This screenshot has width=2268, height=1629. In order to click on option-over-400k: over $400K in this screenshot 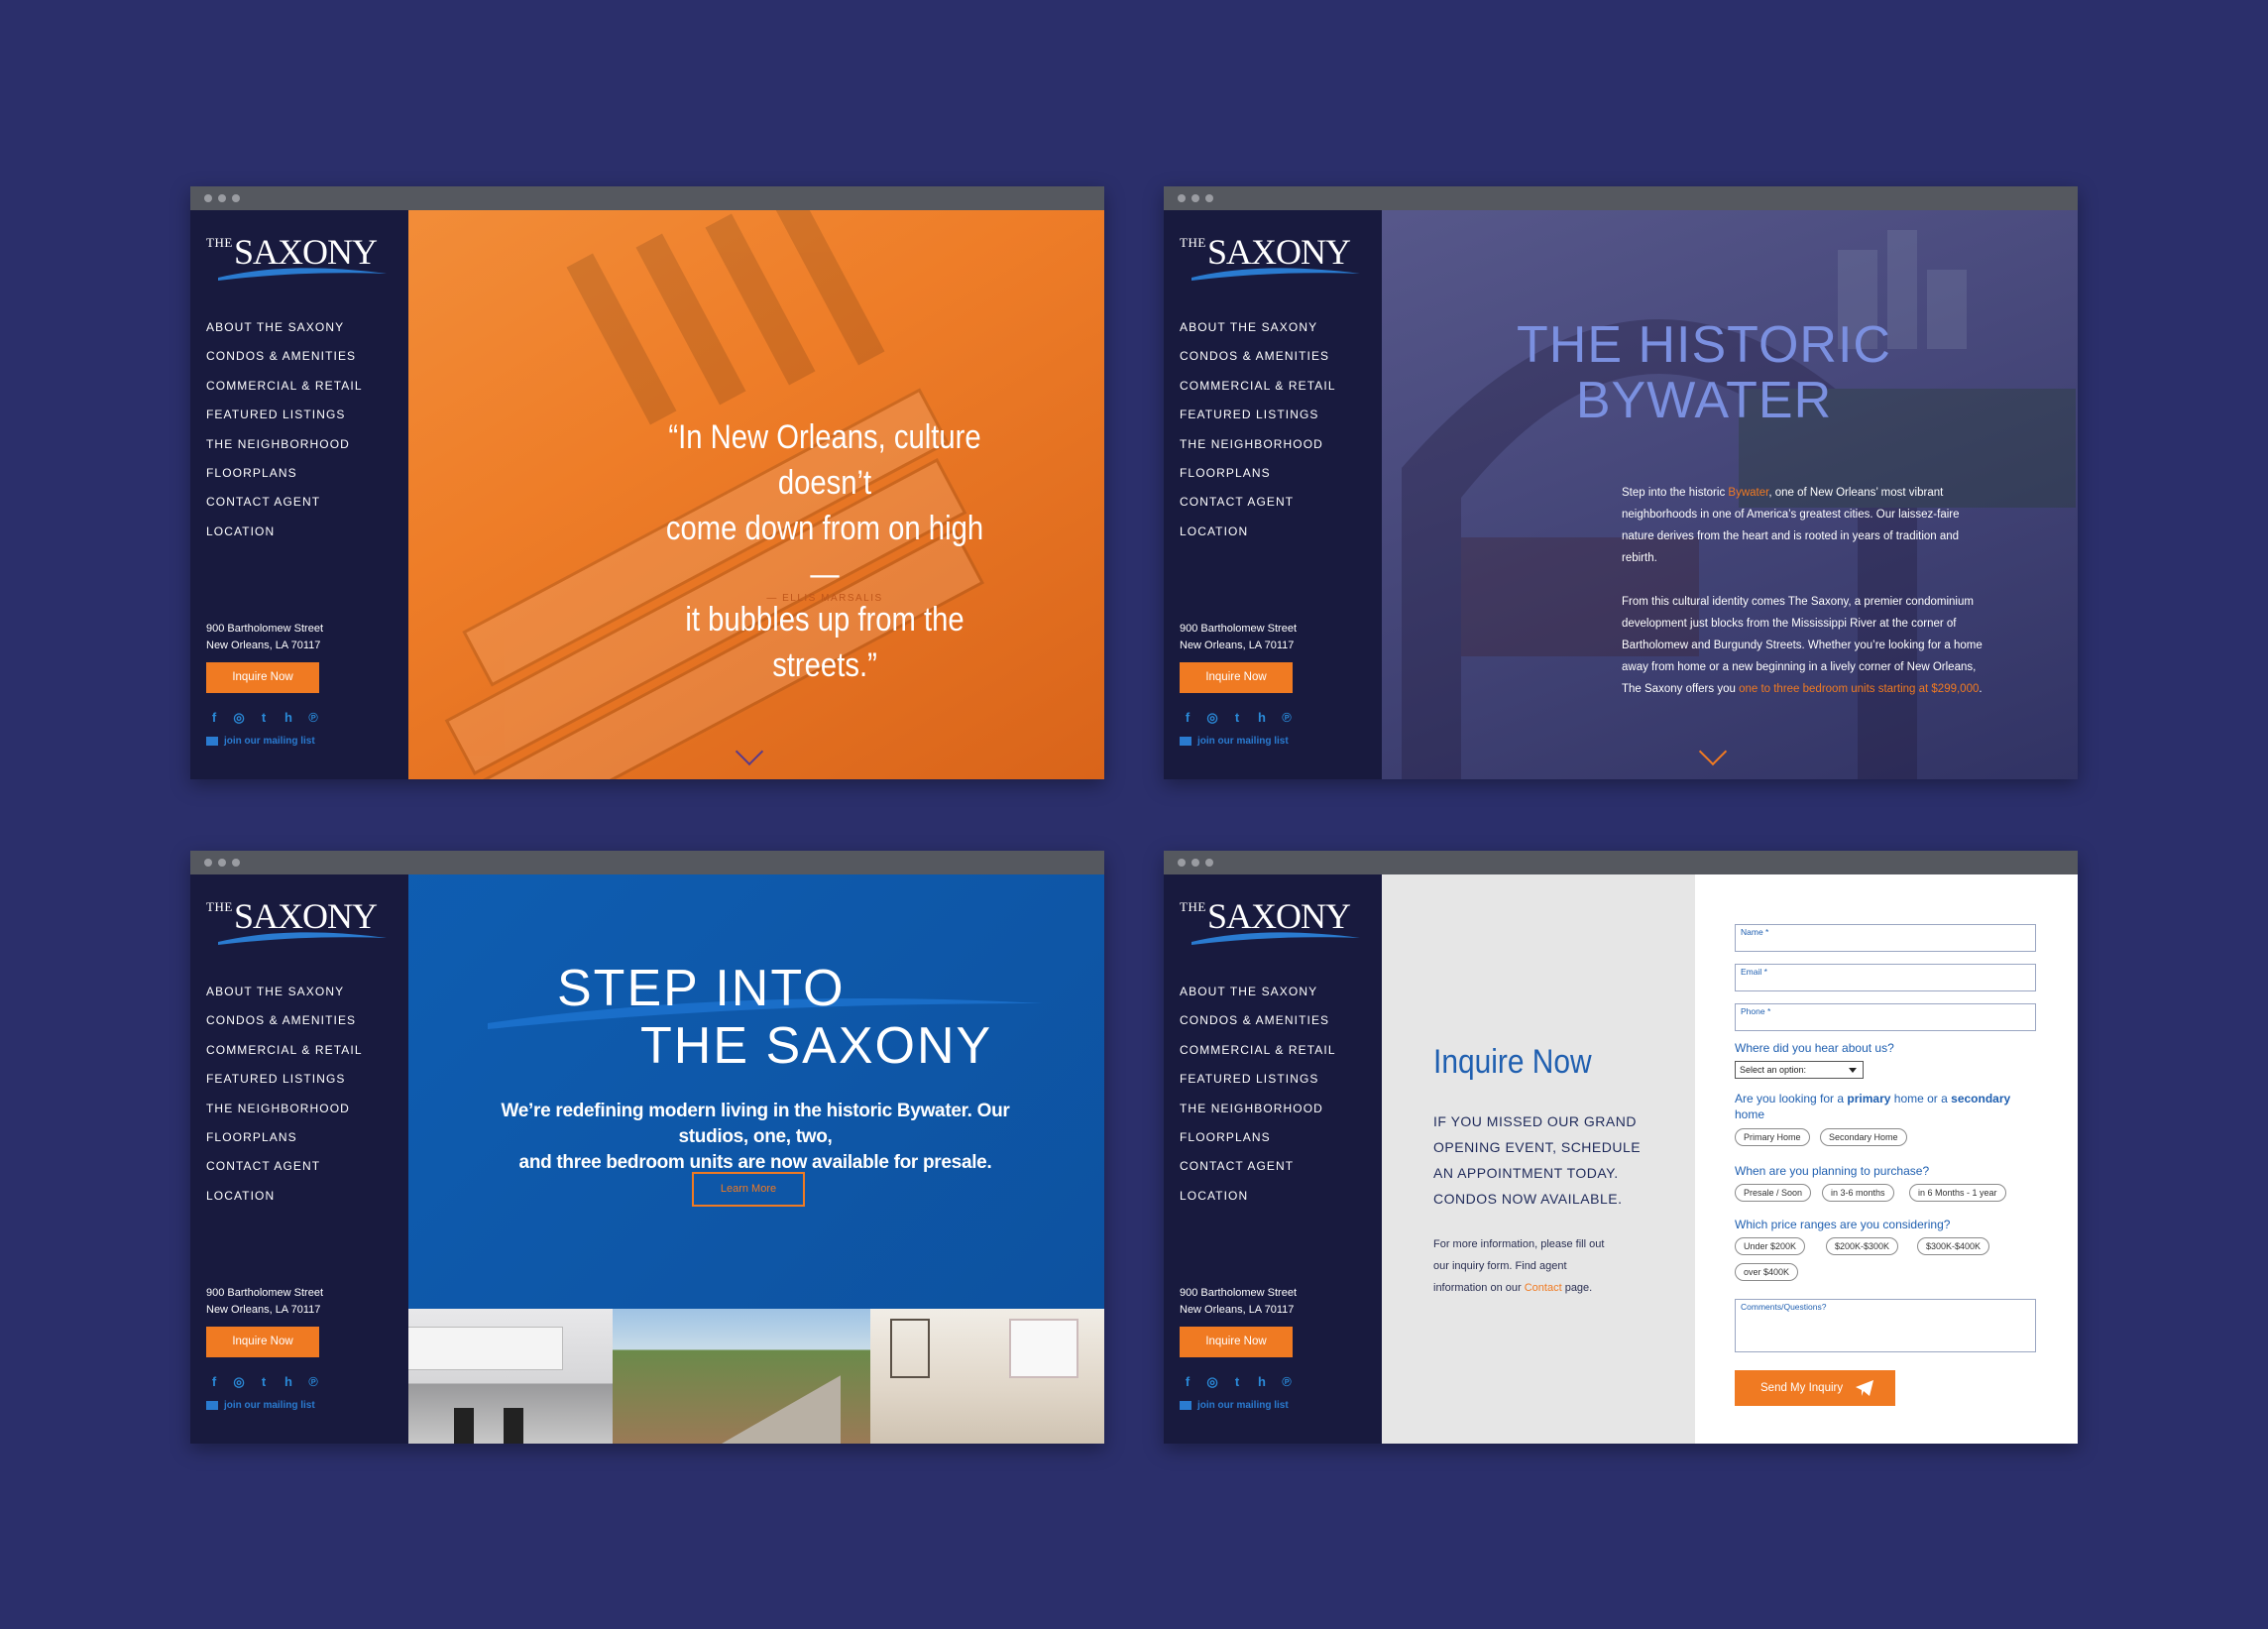, I will do `click(1767, 1272)`.